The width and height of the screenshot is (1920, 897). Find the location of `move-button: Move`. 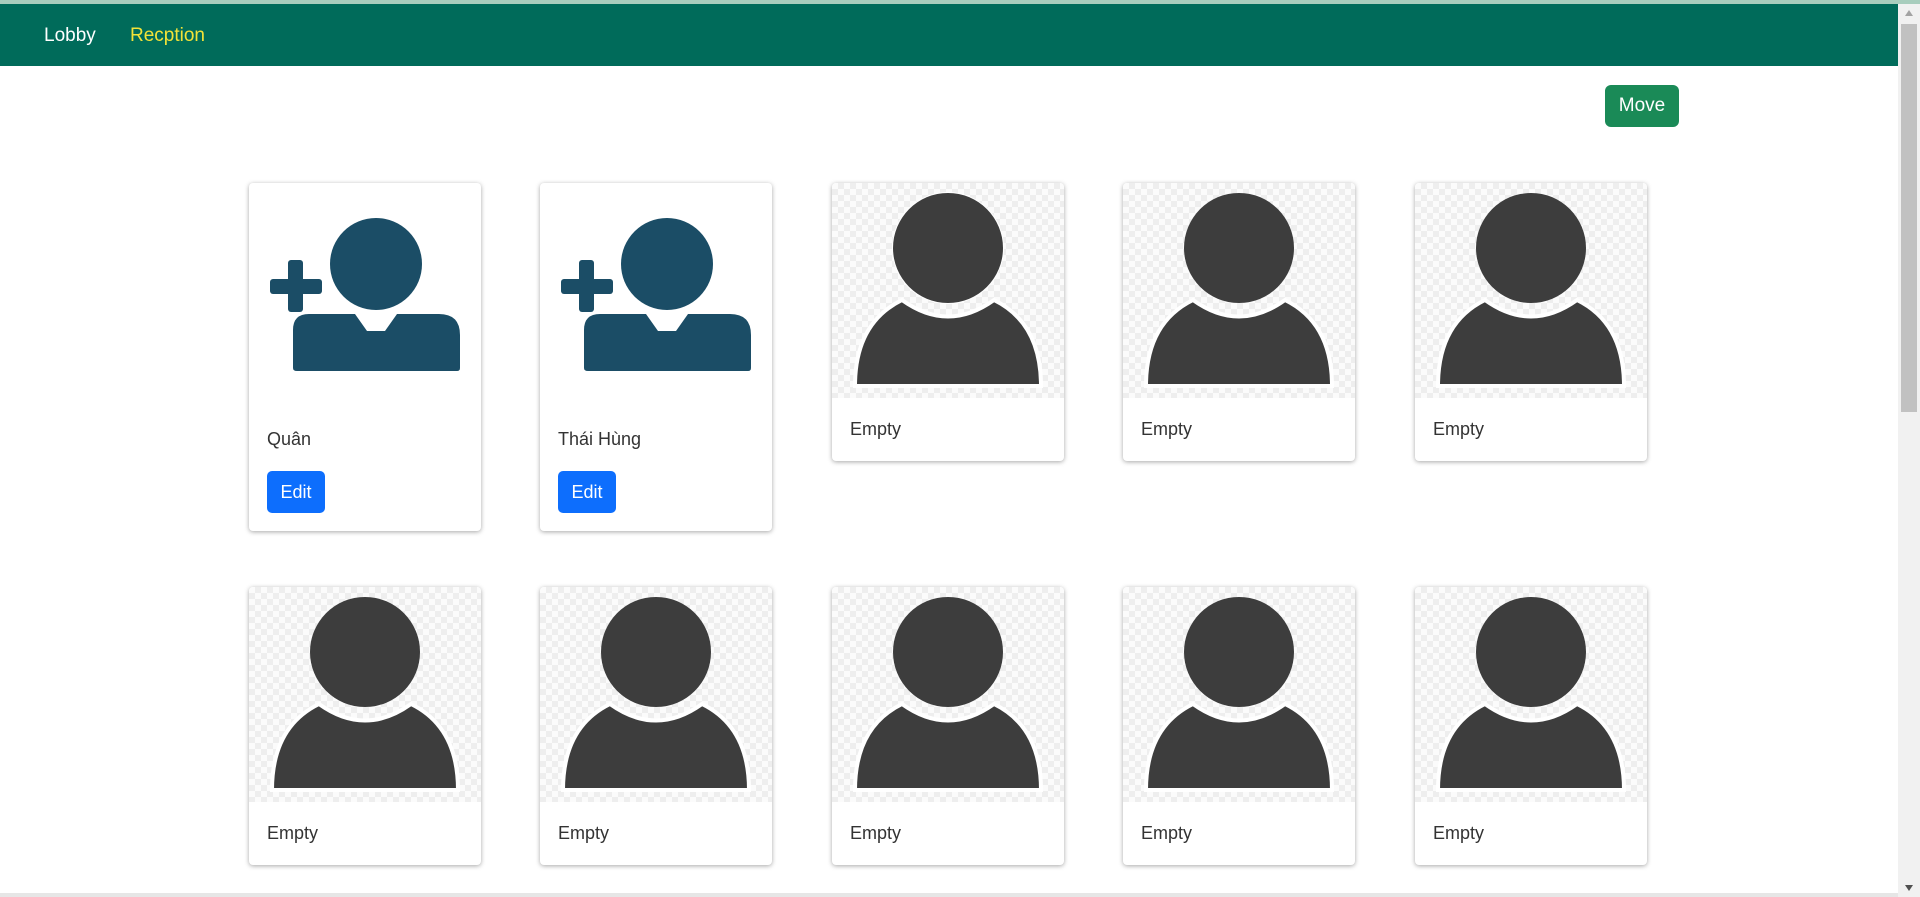

move-button: Move is located at coordinates (1642, 106).